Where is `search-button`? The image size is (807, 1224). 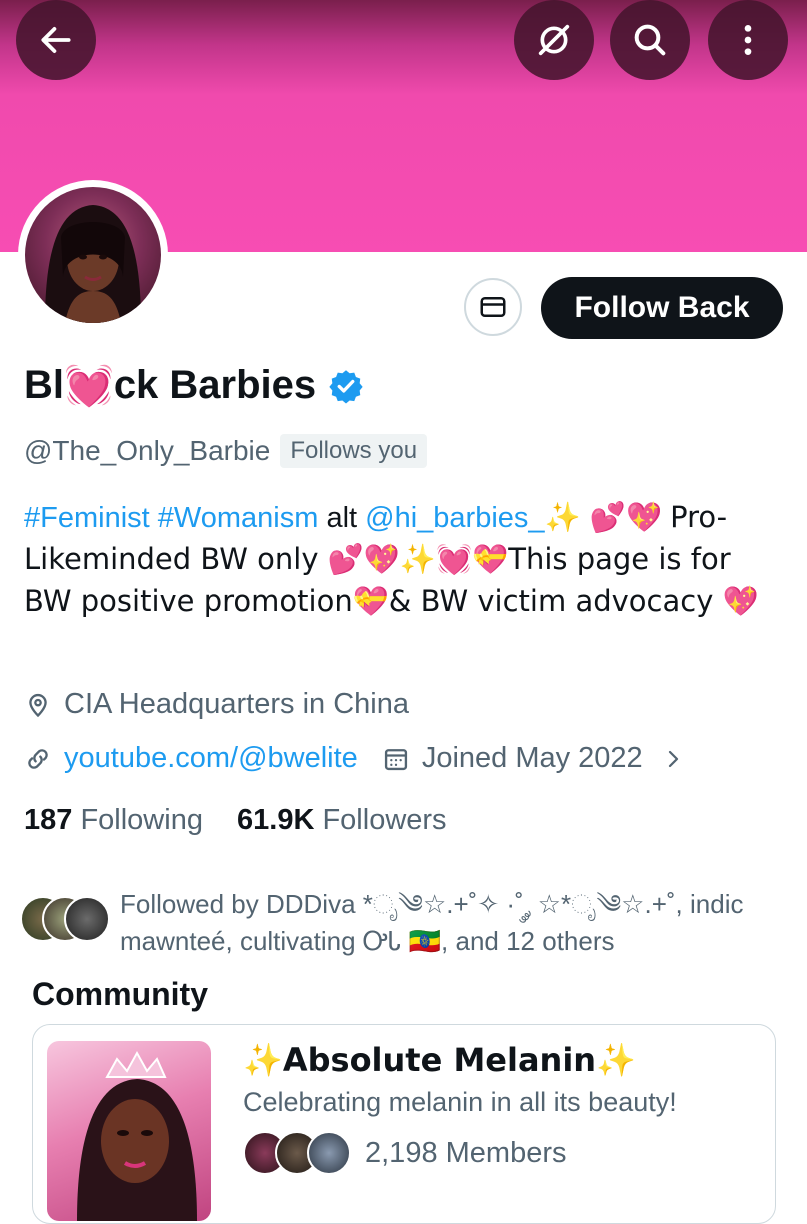 search-button is located at coordinates (650, 40).